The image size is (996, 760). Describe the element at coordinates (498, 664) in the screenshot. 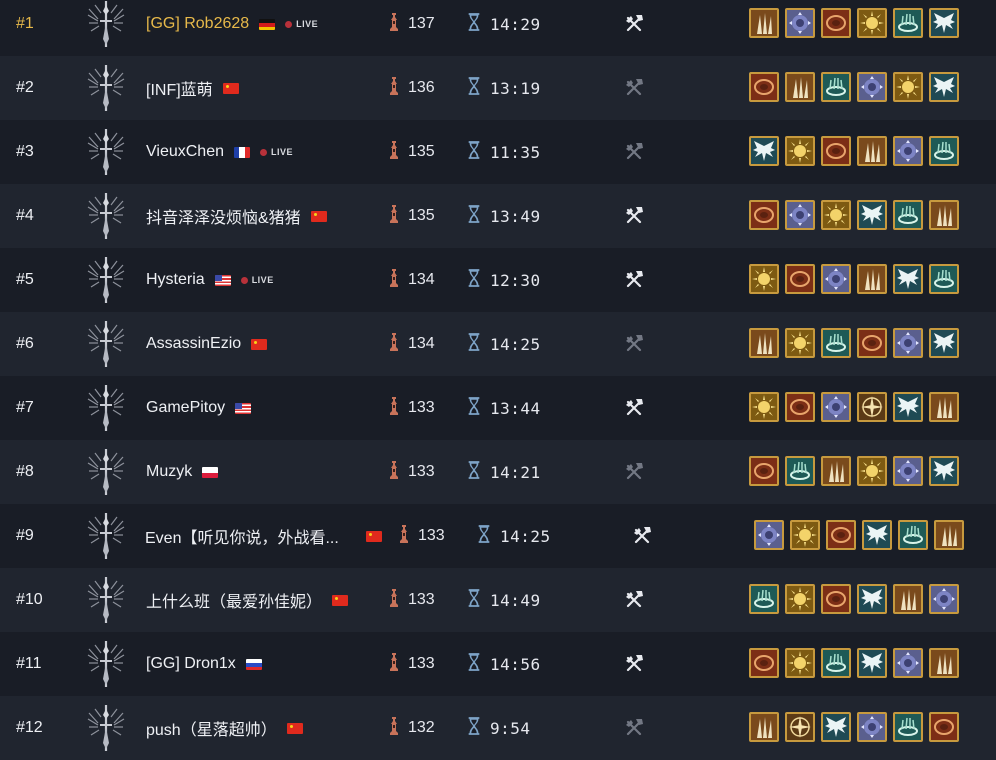

I see `leaderboard-row: #11 [GG] Dron1x 133 14:56` at that location.